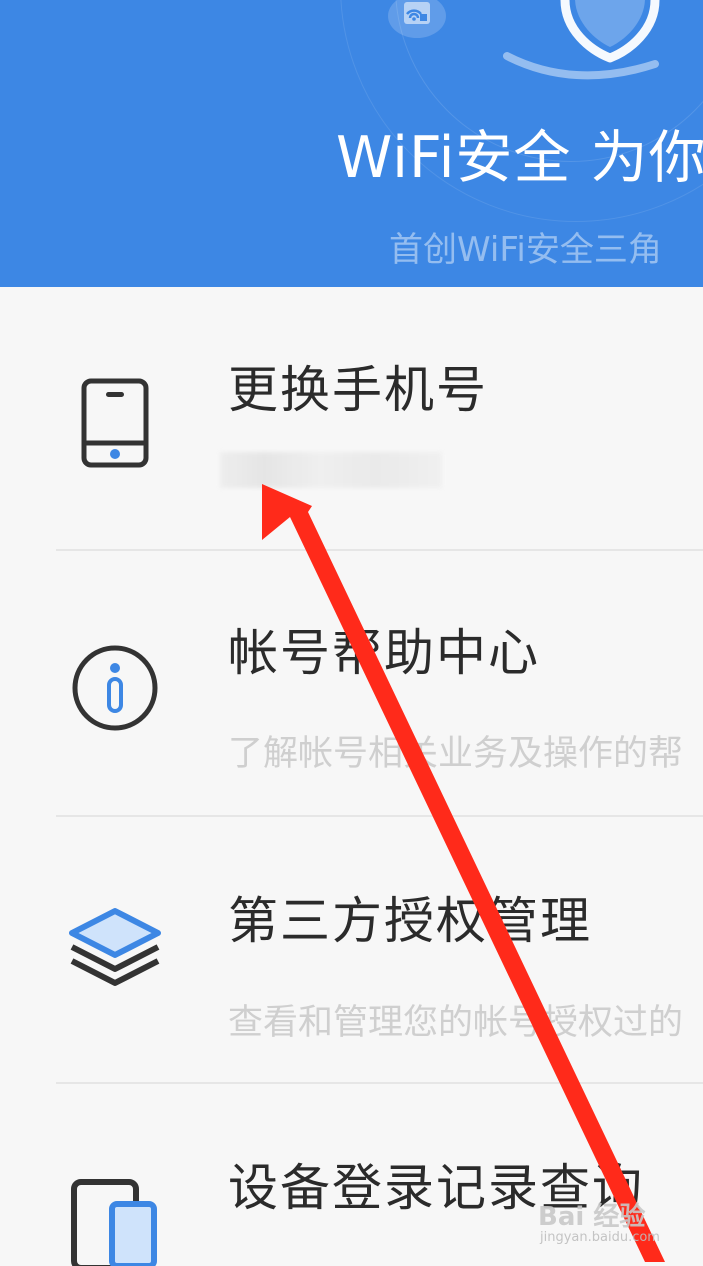  Describe the element at coordinates (456, 754) in the screenshot. I see `account-help-center-desc: 了解帐号相关业务及操作的帮` at that location.